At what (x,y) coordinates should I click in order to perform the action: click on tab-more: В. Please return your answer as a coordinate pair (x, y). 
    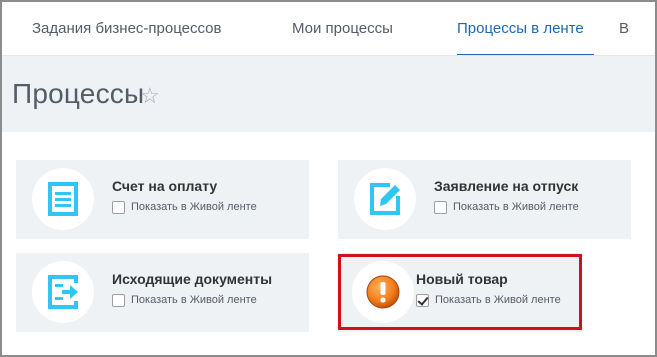
    Looking at the image, I should click on (624, 28).